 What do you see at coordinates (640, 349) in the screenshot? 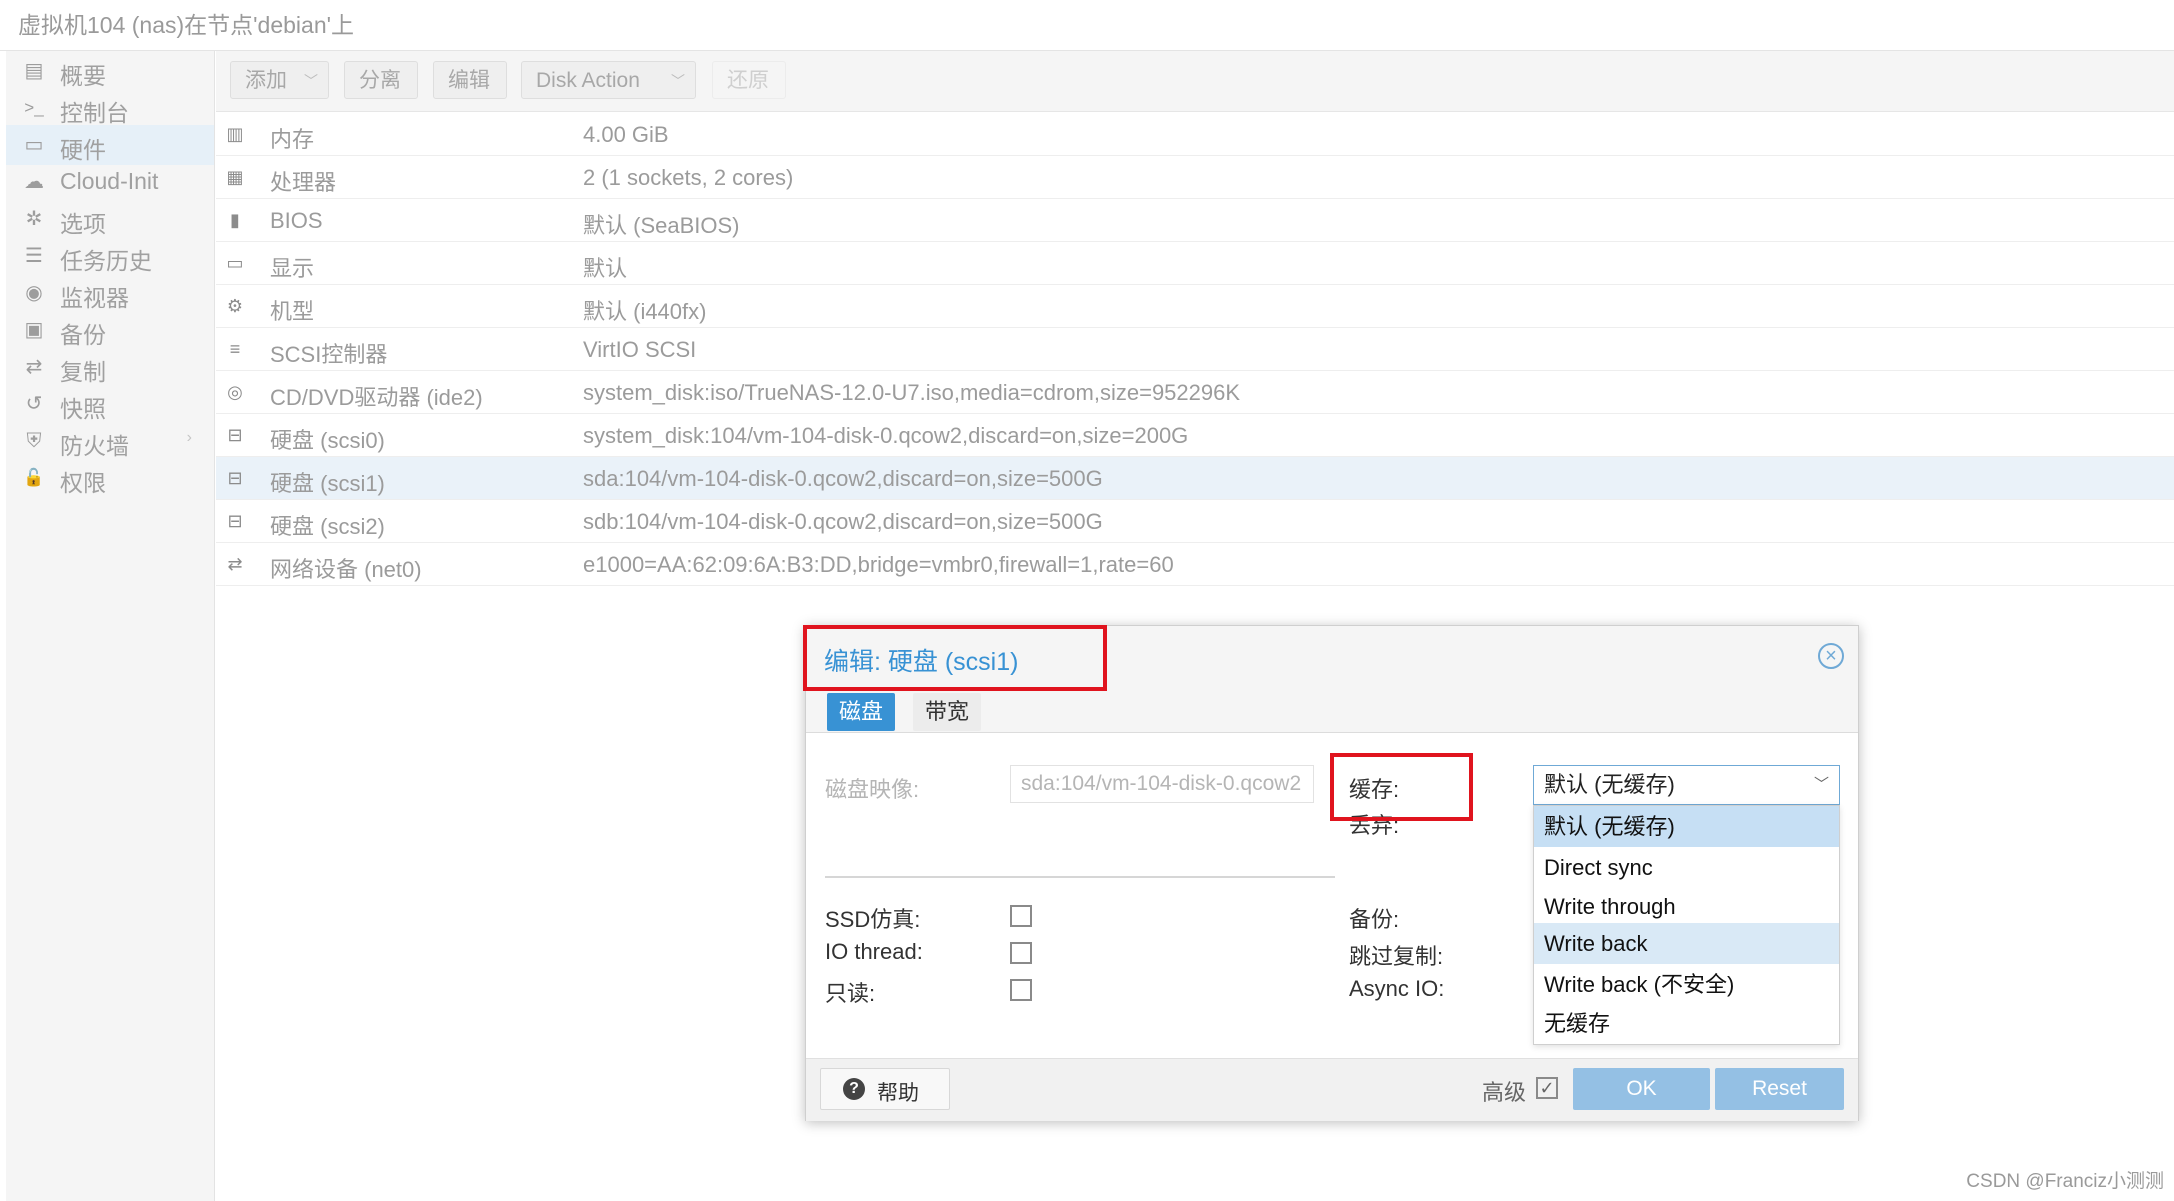
I see `hardware-row-value: VirtIO SCSI` at bounding box center [640, 349].